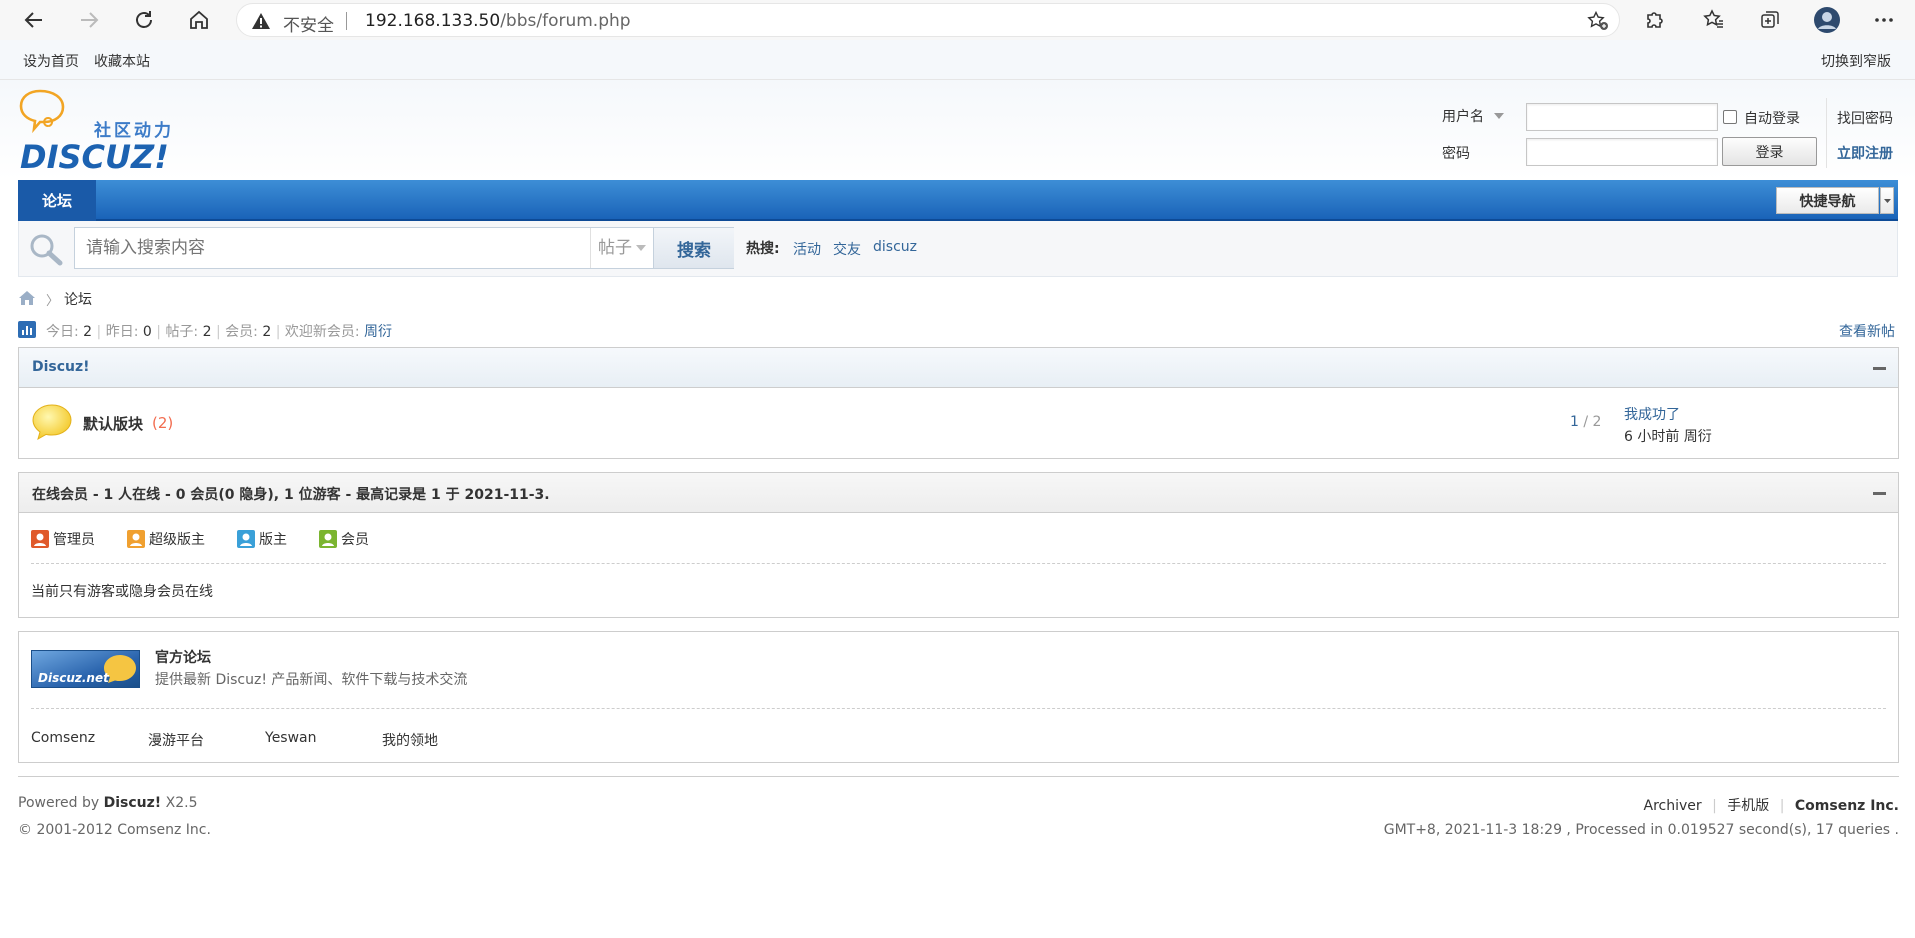  I want to click on favorites-button, so click(1714, 20).